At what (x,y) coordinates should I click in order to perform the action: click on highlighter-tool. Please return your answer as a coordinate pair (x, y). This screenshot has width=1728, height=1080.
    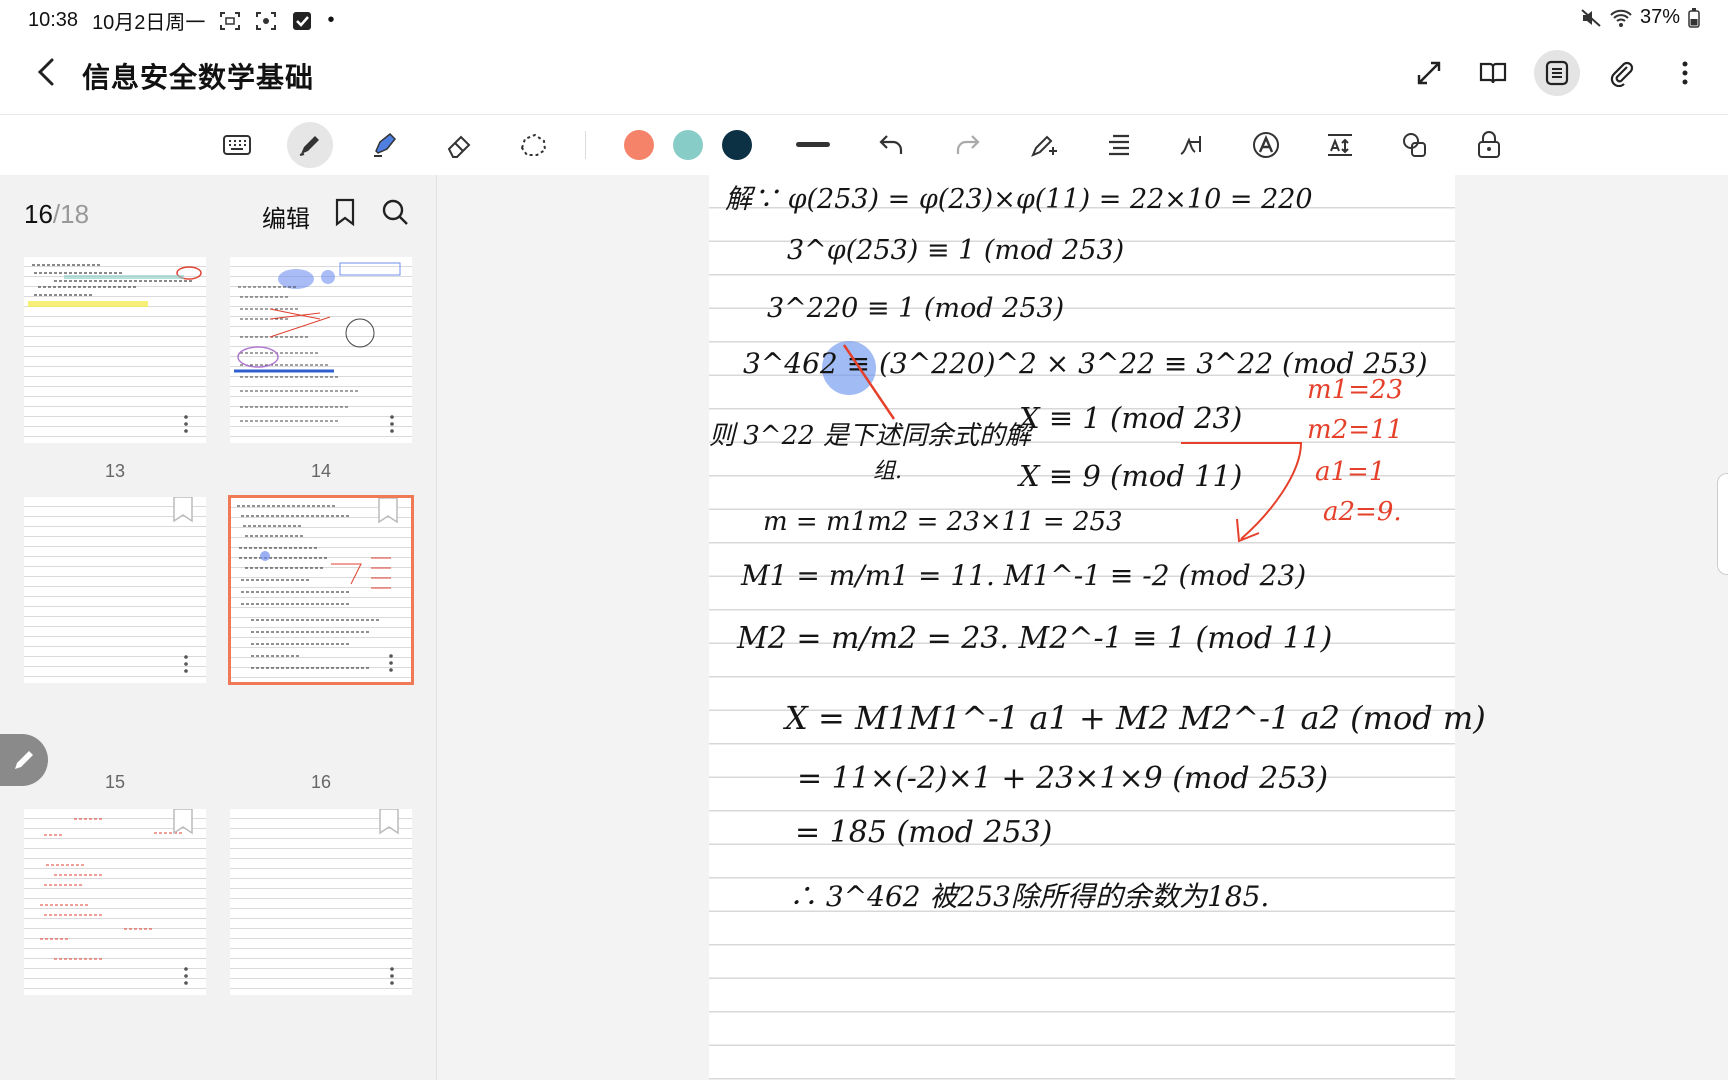
    Looking at the image, I should click on (384, 145).